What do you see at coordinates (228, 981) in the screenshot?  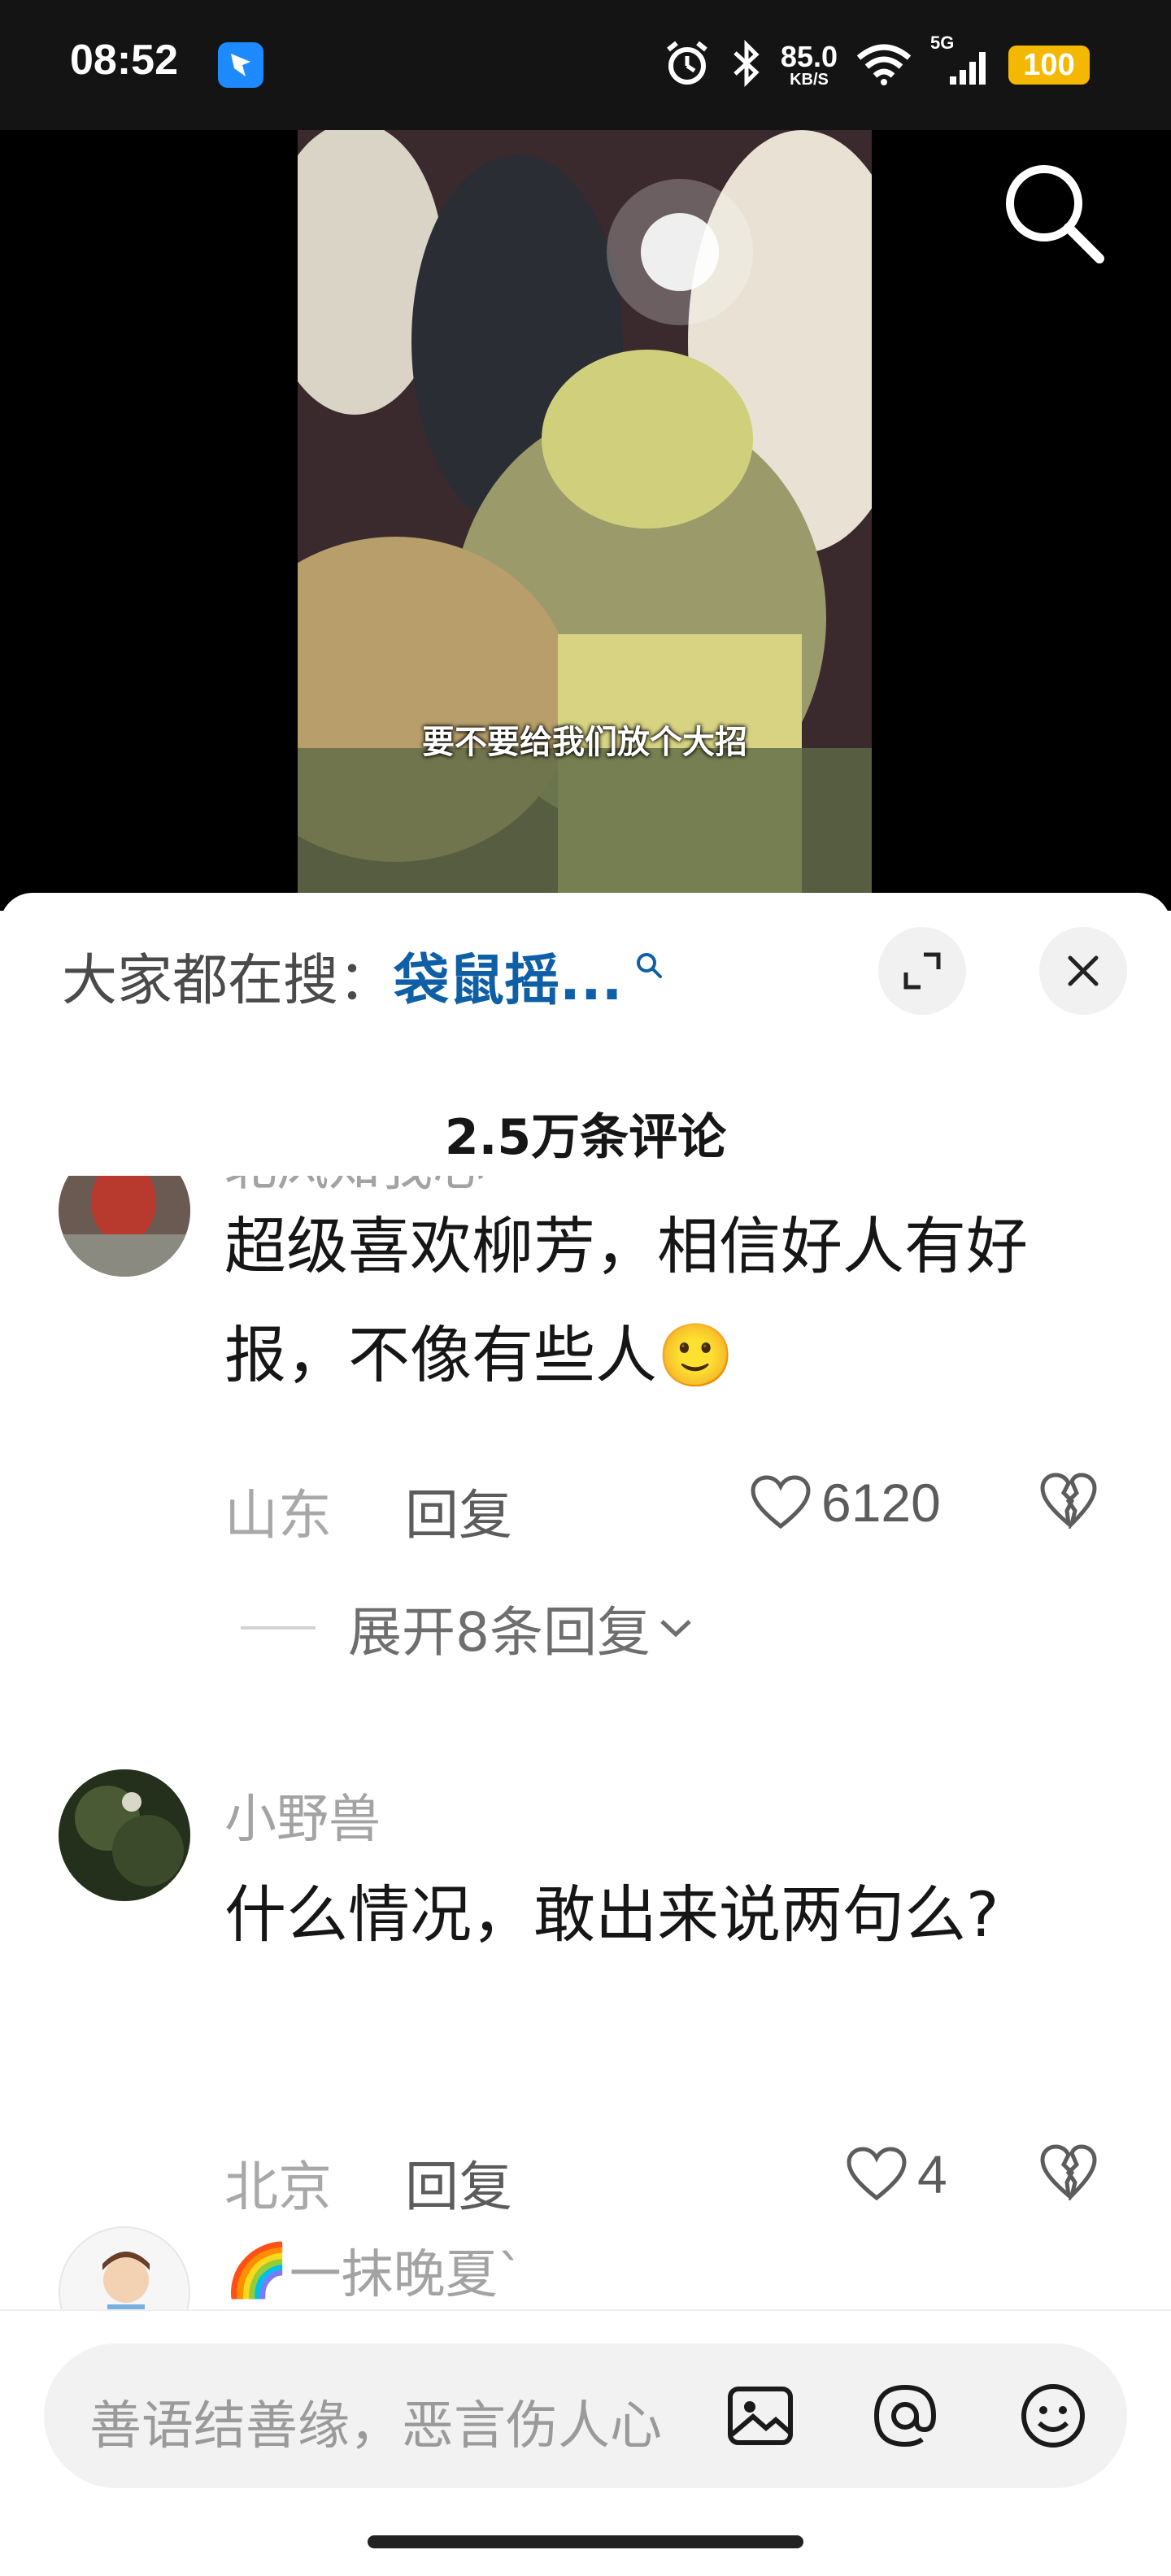 I see `trending-search-prefix: 大家都在搜：` at bounding box center [228, 981].